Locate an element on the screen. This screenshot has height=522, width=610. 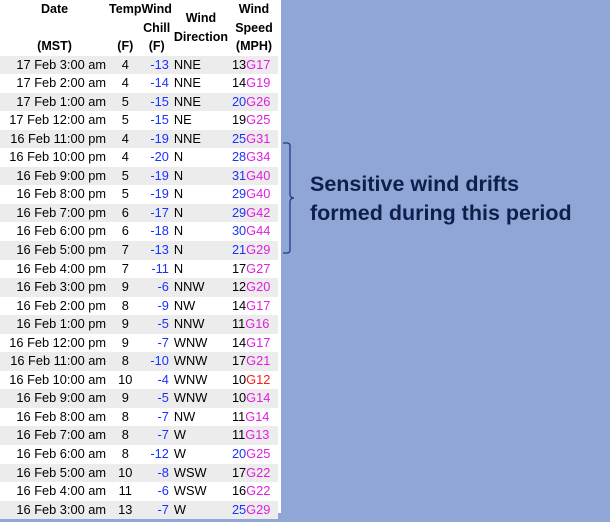
table-row: 16 Feb 9:00 pm 5 -19 N 31G40 is located at coordinates (139, 176).